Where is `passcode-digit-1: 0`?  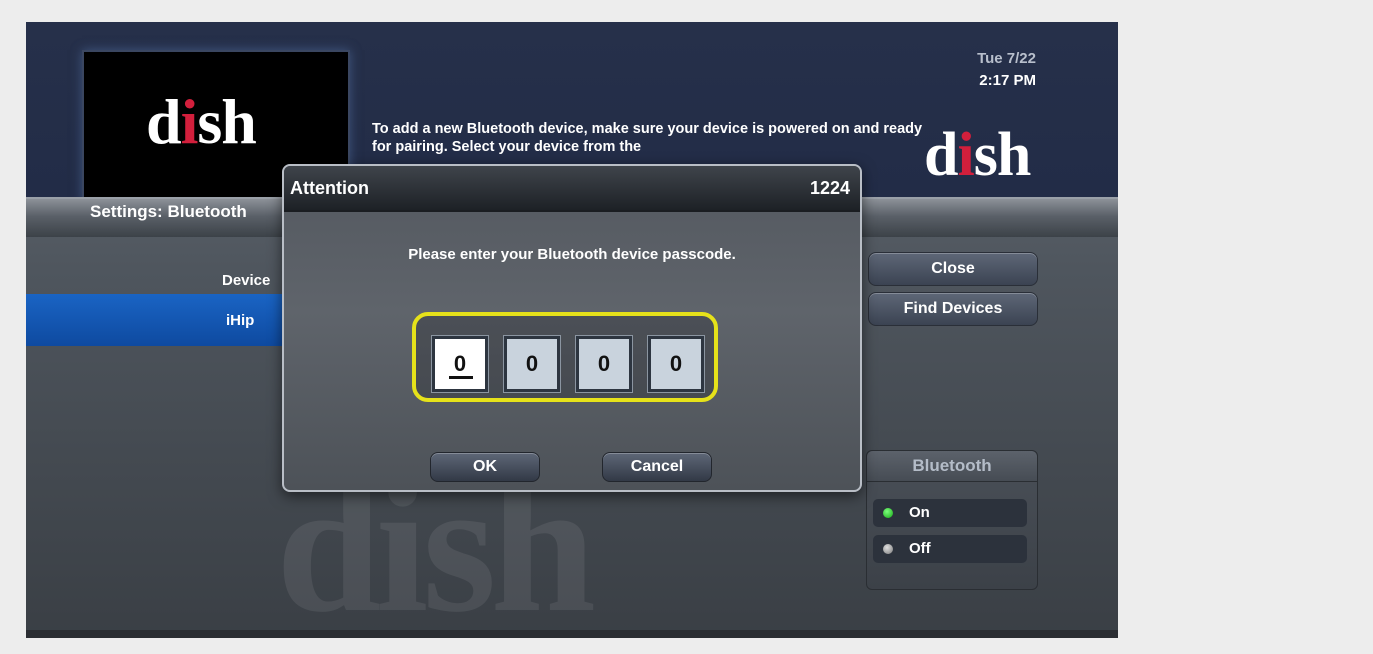 passcode-digit-1: 0 is located at coordinates (460, 364).